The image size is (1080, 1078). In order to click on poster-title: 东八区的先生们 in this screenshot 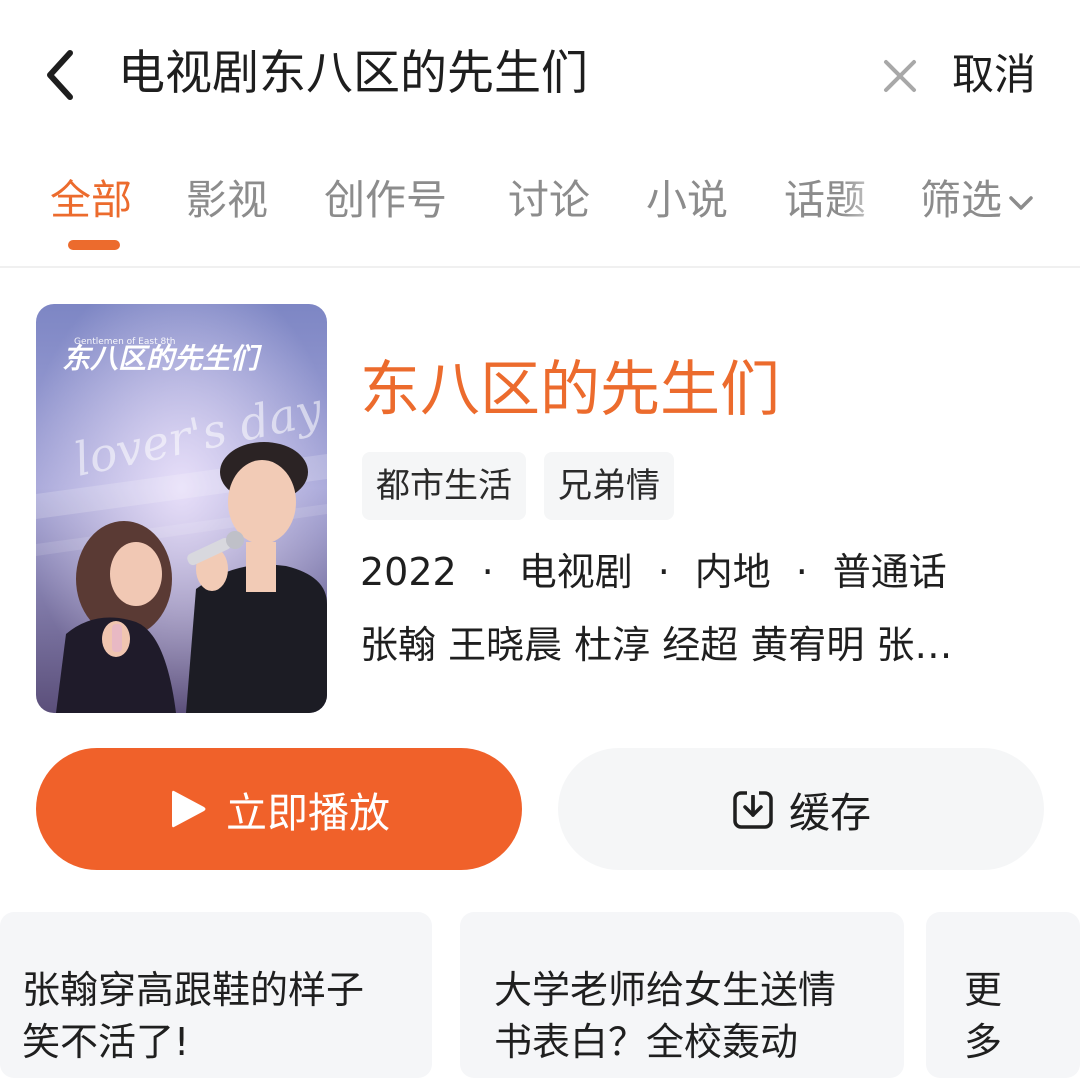, I will do `click(162, 358)`.